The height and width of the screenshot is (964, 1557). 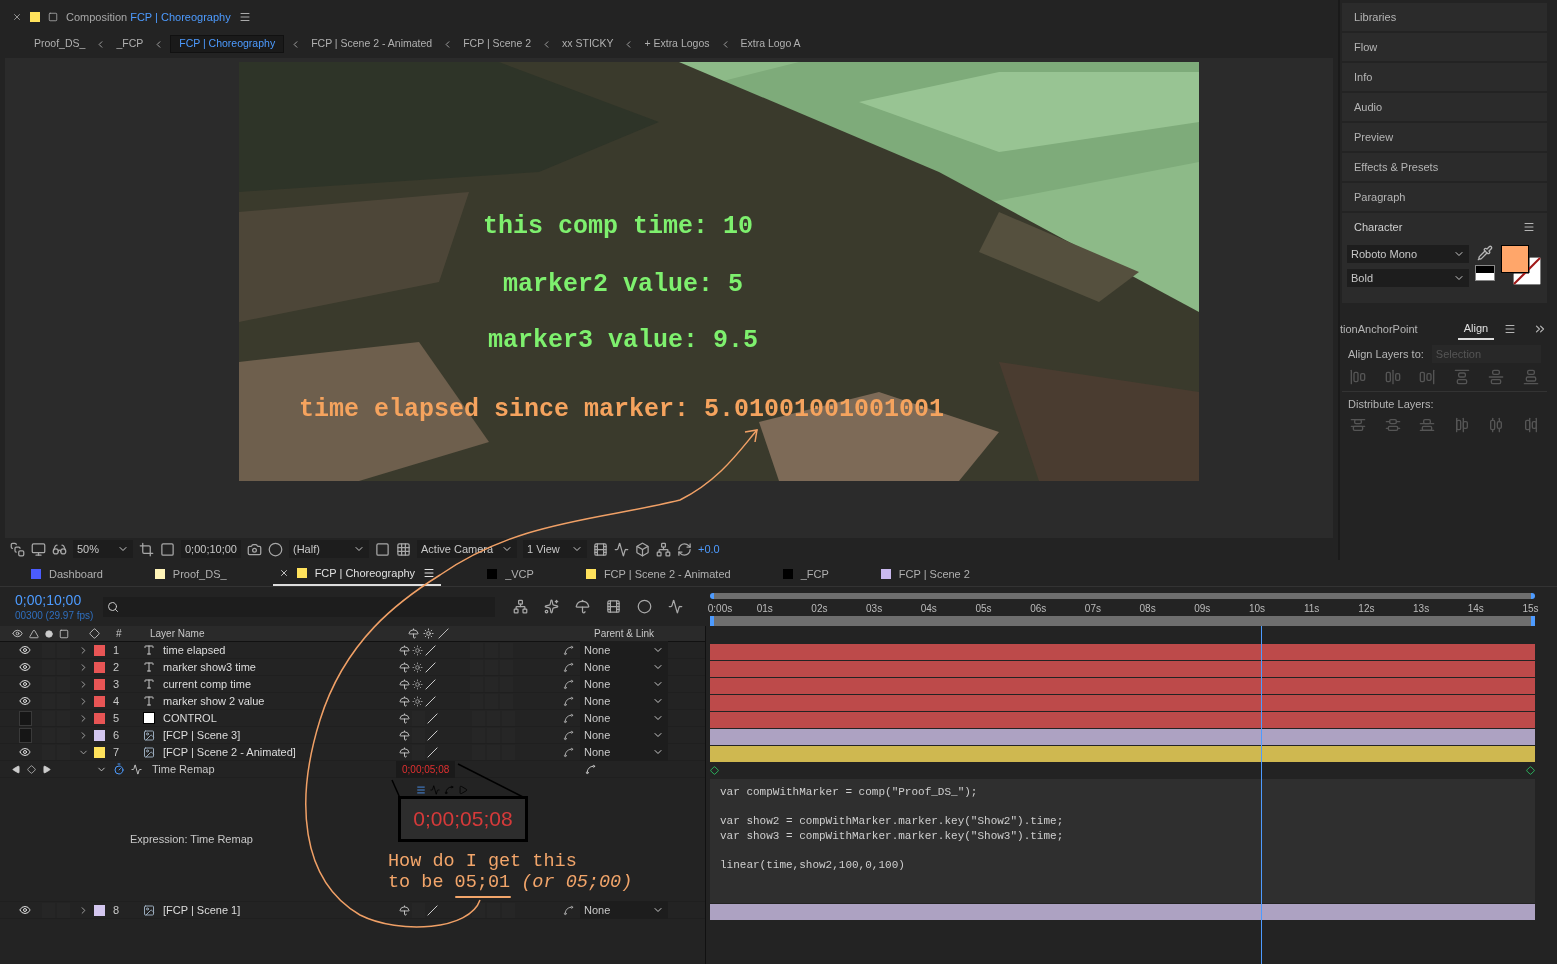 What do you see at coordinates (103, 549) in the screenshot?
I see `zoom-dropdown: 50%` at bounding box center [103, 549].